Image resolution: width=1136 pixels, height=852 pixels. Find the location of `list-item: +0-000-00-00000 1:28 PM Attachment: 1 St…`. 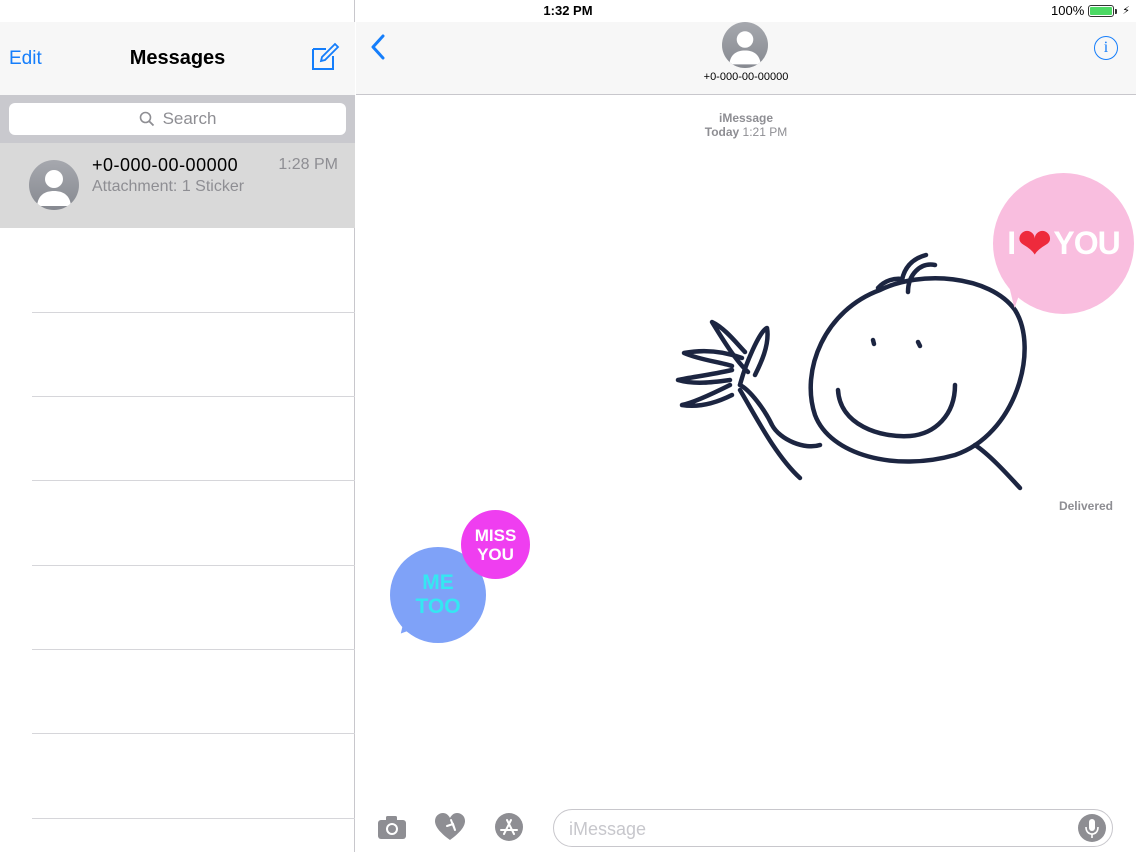

list-item: +0-000-00-00000 1:28 PM Attachment: 1 St… is located at coordinates (177, 185).